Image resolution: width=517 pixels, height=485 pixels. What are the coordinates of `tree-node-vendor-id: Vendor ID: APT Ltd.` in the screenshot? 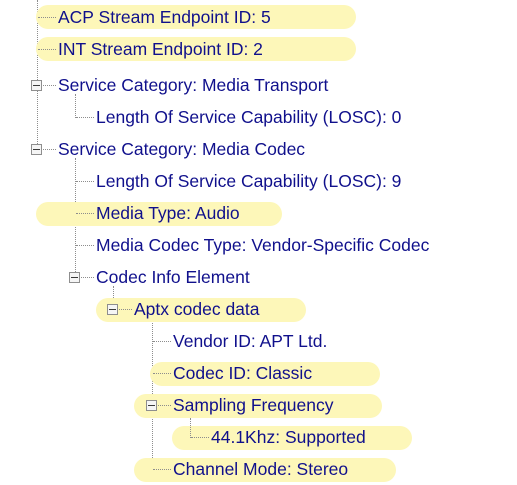 It's located at (250, 341).